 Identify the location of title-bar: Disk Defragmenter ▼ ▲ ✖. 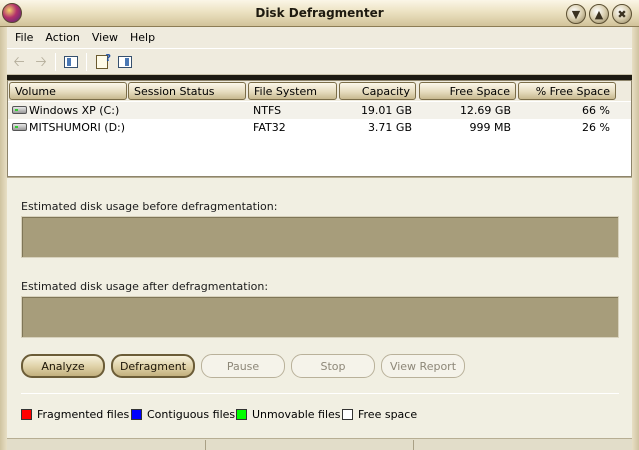
(319, 13).